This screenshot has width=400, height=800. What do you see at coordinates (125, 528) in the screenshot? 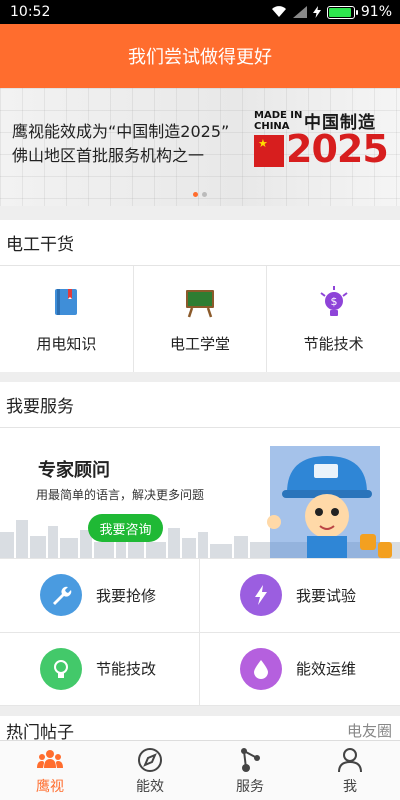
I see `consult-button: 我要咨询` at bounding box center [125, 528].